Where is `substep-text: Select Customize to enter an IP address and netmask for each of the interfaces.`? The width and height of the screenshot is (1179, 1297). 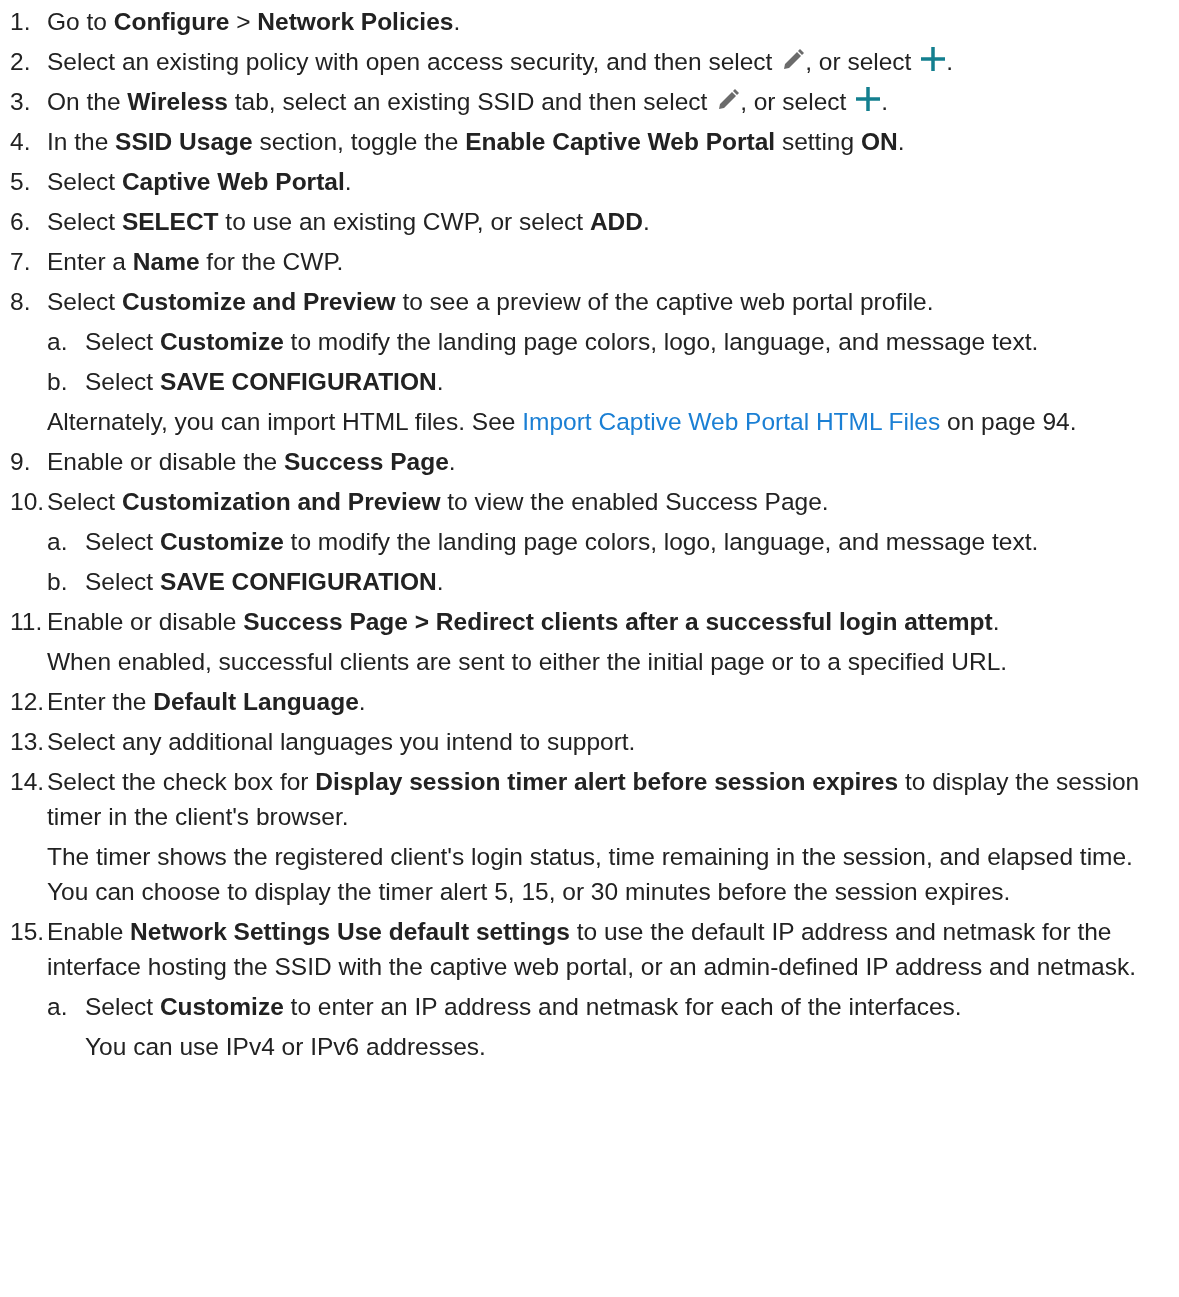
substep-text: Select Customize to enter an IP address and netmask for each of the interfaces. is located at coordinates (524, 1007).